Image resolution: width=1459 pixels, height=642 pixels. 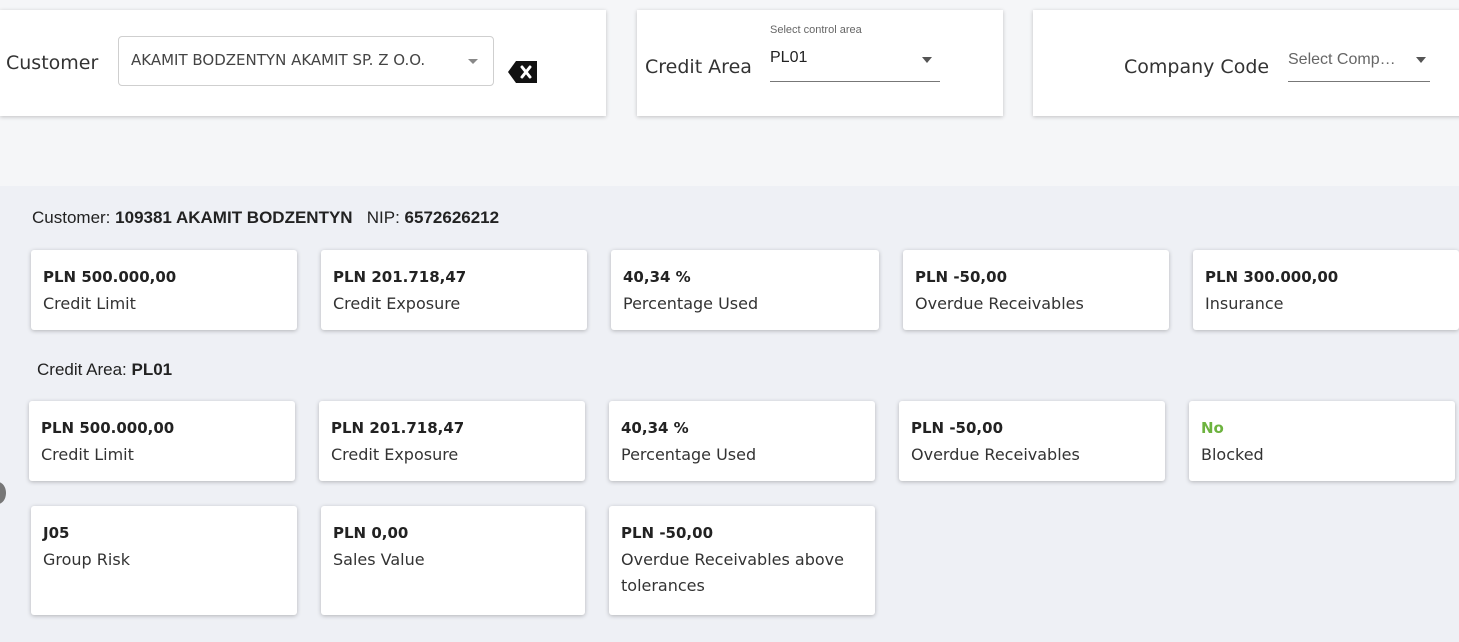 I want to click on card-label: Overdue Receivables above tolerances, so click(x=732, y=572).